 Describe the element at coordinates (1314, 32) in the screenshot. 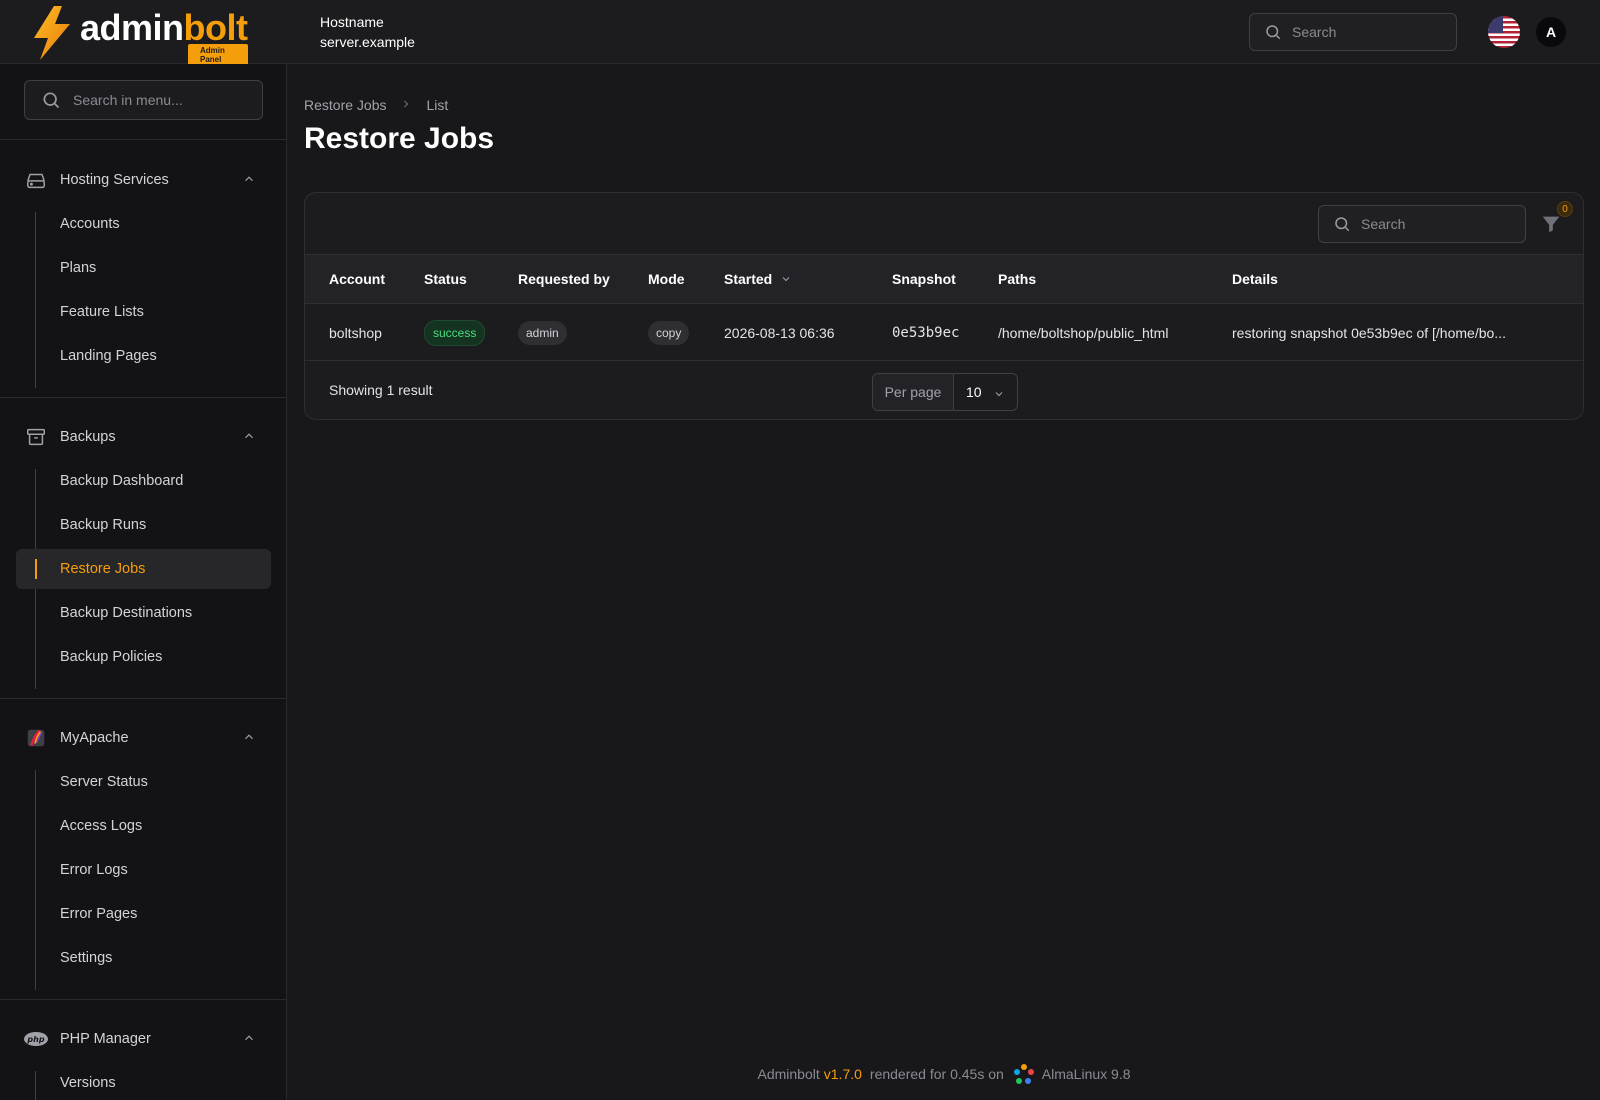

I see `global-search-placeholder: Search` at that location.